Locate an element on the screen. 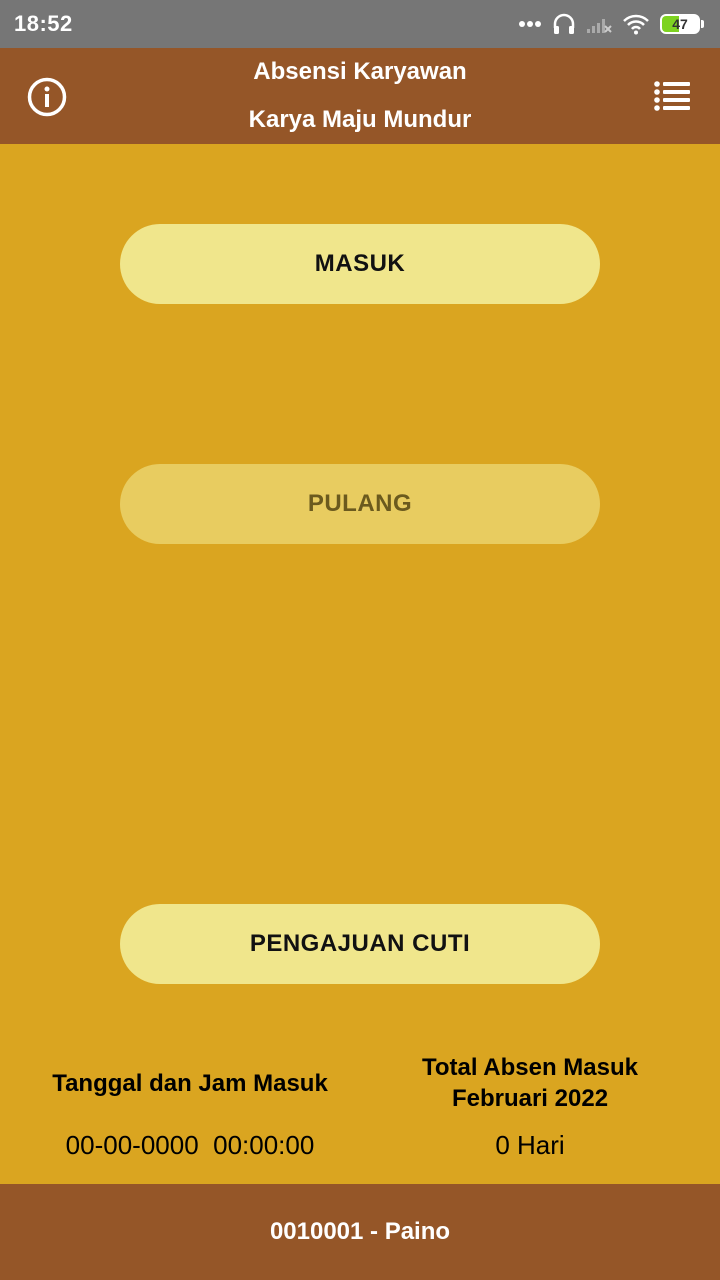 This screenshot has height=1280, width=720. wifi-icon is located at coordinates (636, 24).